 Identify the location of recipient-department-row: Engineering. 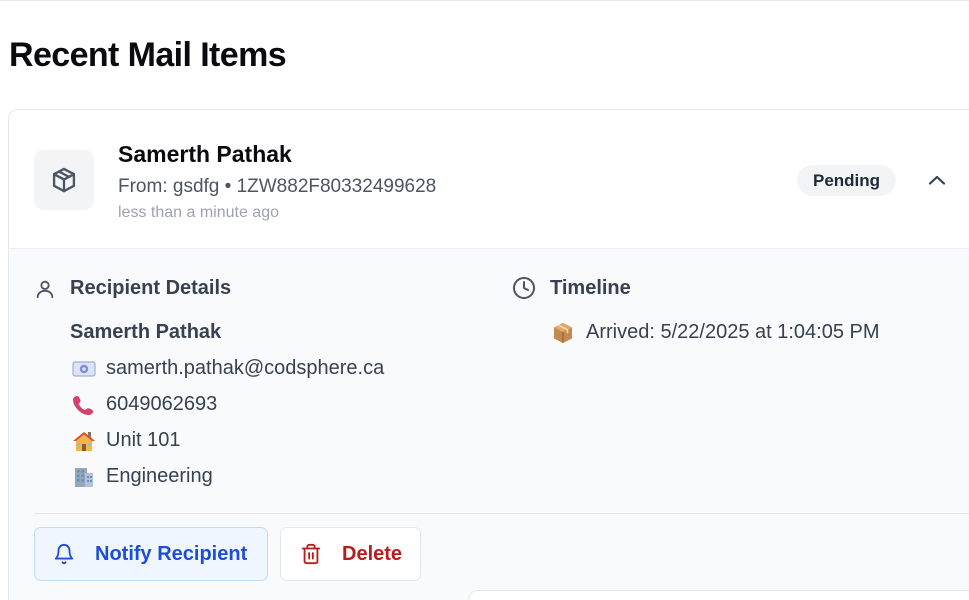
(142, 476).